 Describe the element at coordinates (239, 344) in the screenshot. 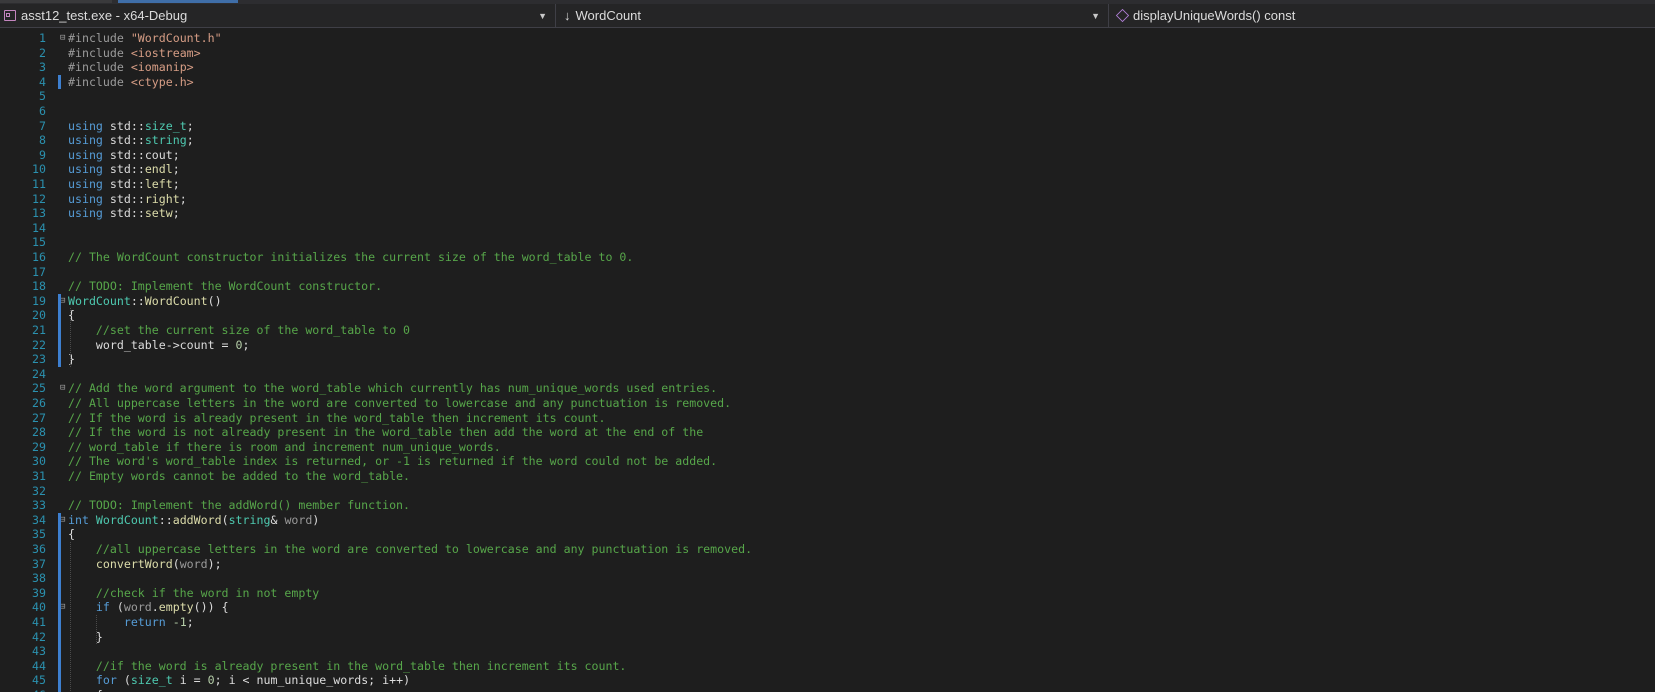

I see `code-token: 0` at that location.